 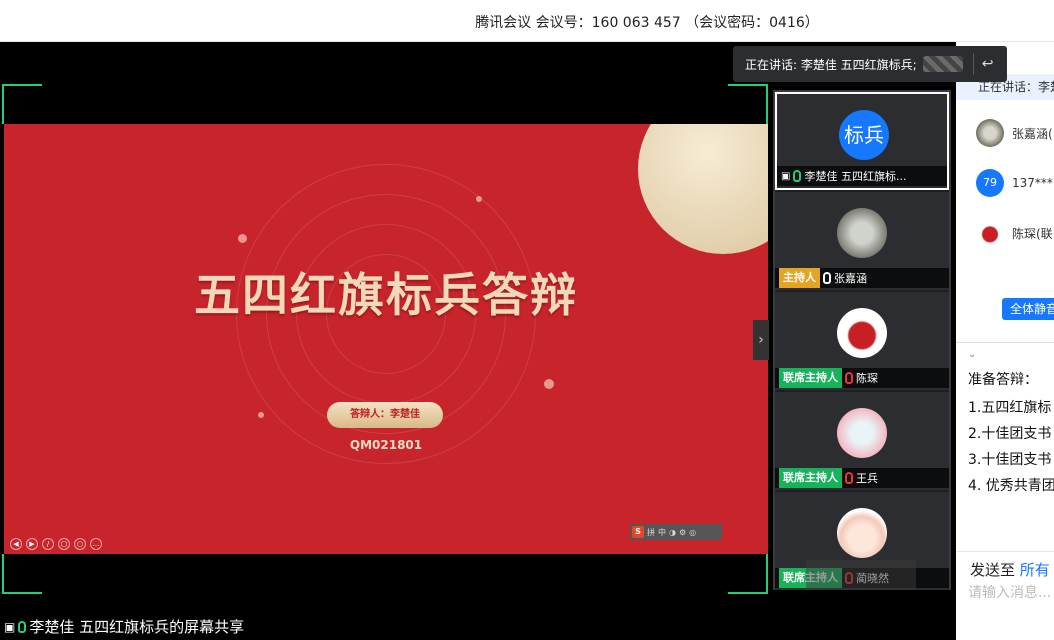 I want to click on ime-tool: 中, so click(x=662, y=532).